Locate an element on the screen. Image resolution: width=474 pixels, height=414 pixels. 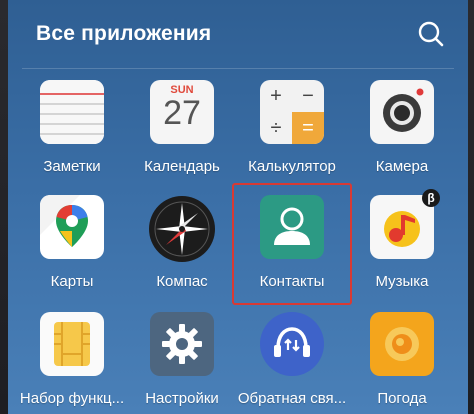
calc-key-equals: = is located at coordinates (308, 128).